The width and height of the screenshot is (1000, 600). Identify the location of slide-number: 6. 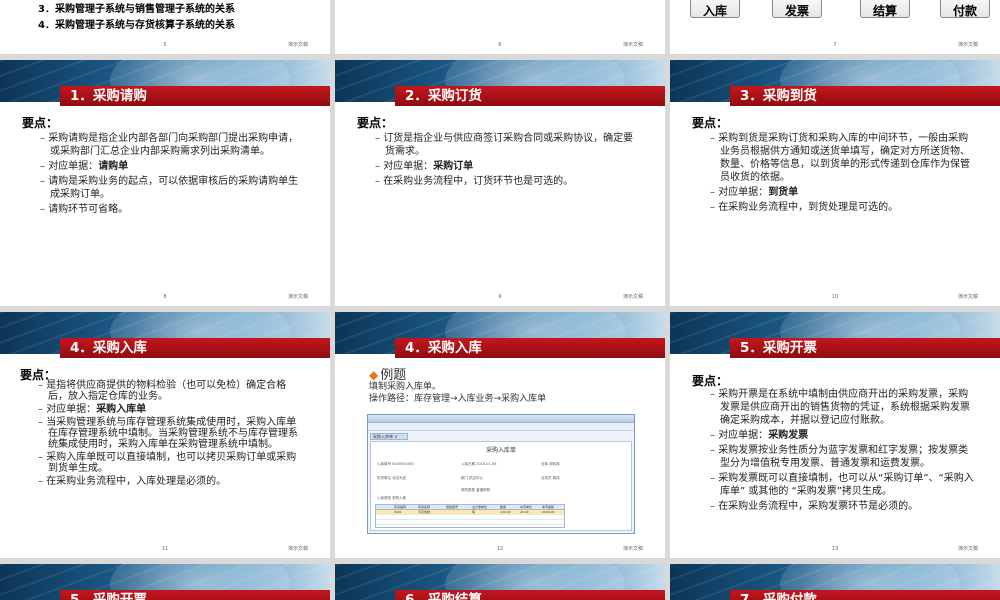
(500, 45).